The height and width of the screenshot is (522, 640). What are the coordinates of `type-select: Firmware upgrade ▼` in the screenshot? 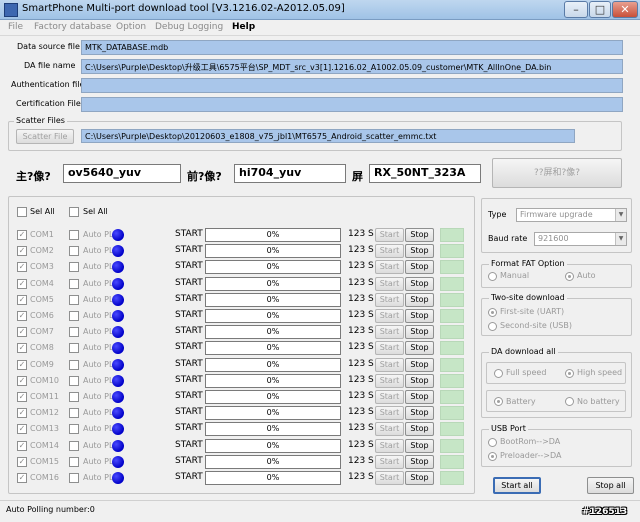 It's located at (571, 215).